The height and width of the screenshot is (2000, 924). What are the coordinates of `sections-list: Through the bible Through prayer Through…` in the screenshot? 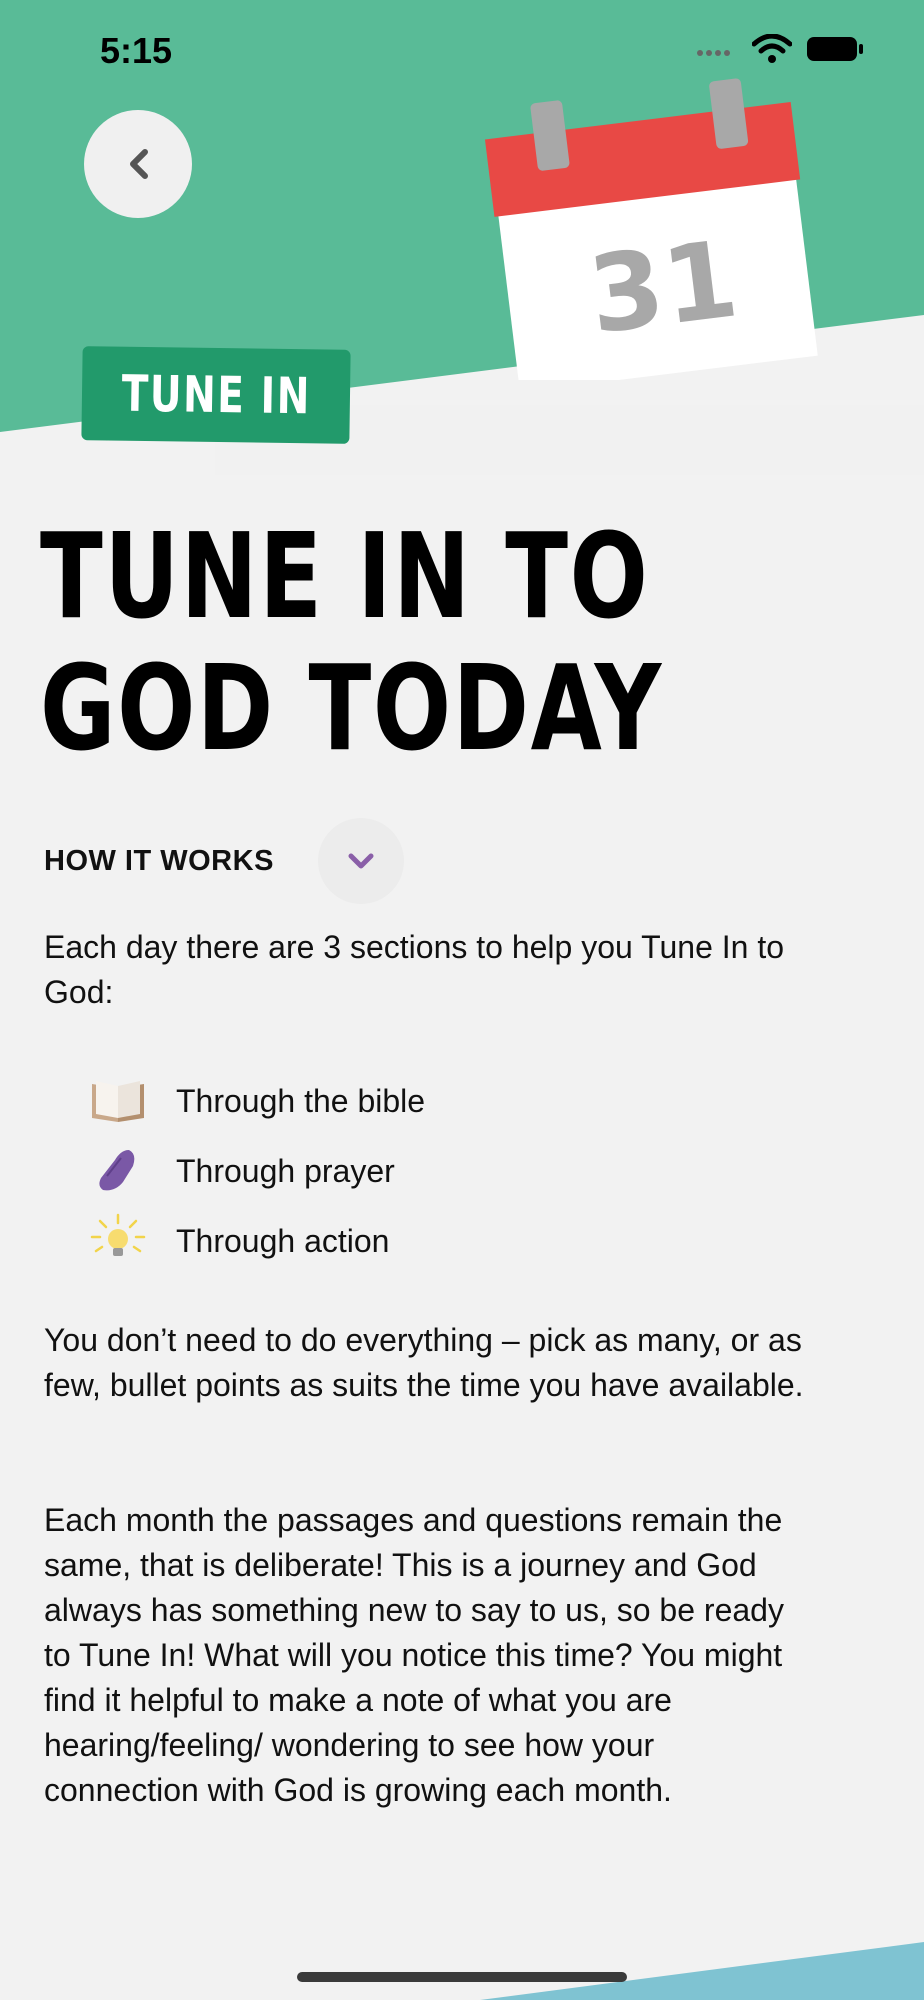 It's located at (255, 1171).